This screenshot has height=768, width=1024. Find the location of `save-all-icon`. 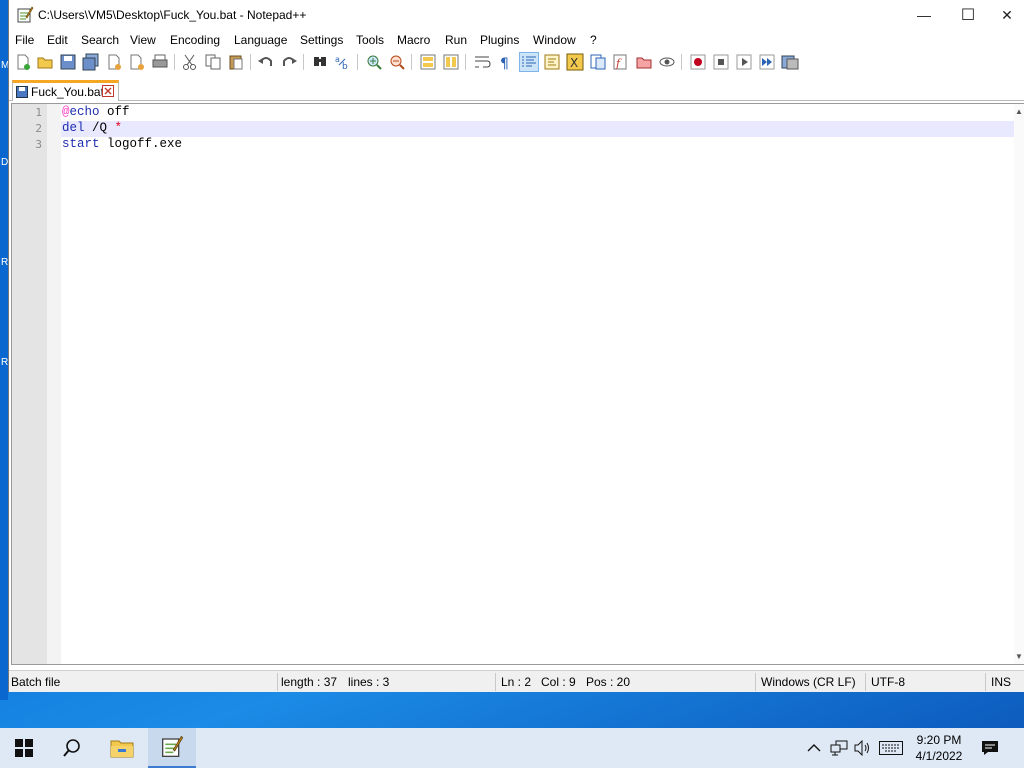

save-all-icon is located at coordinates (91, 62).